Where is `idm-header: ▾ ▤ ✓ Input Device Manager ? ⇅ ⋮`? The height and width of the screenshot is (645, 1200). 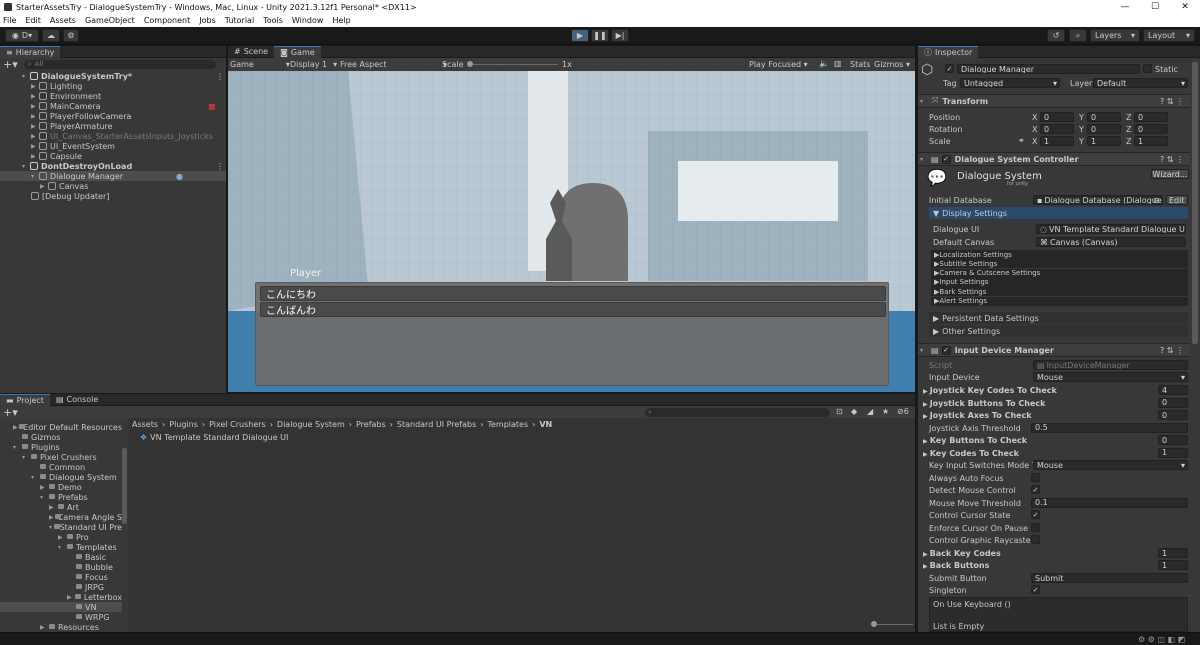 idm-header: ▾ ▤ ✓ Input Device Manager ? ⇅ ⋮ is located at coordinates (1054, 350).